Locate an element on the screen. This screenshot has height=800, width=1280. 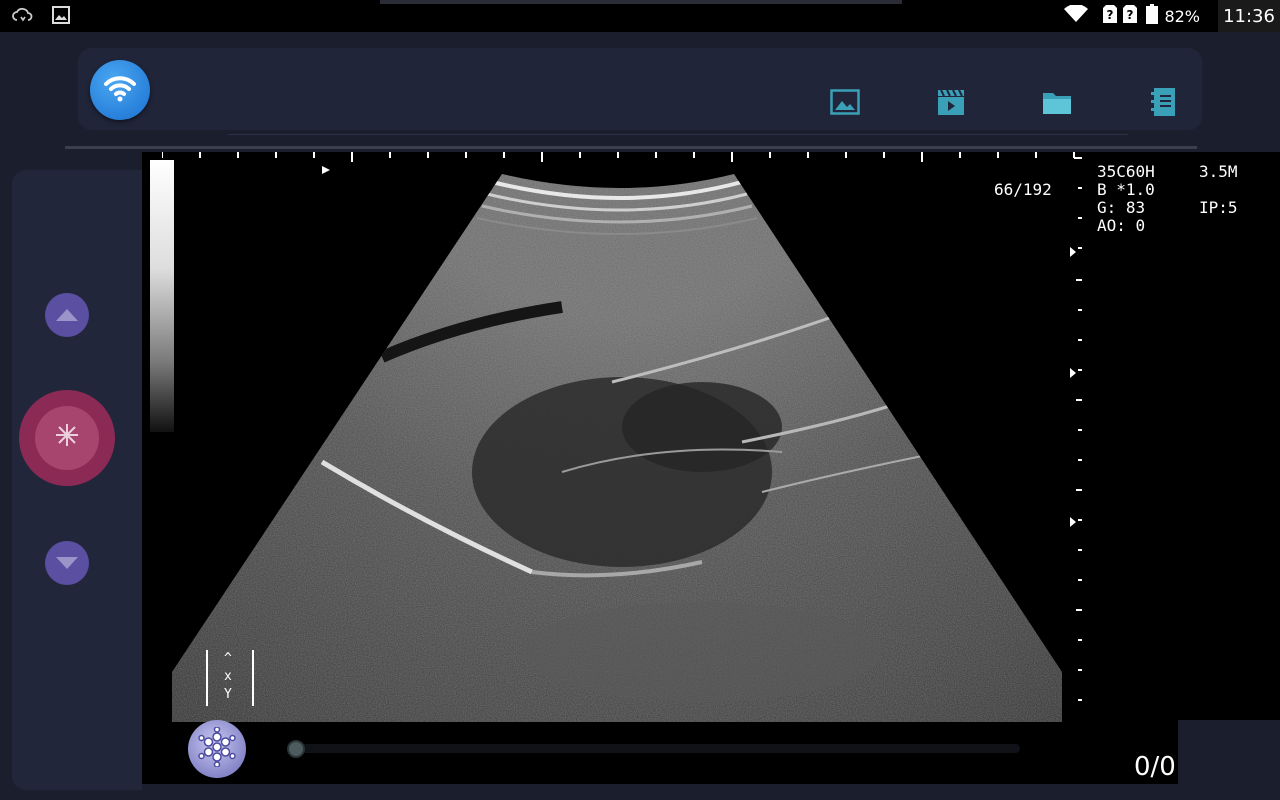
ao-value: AO: 0 is located at coordinates (1121, 225).